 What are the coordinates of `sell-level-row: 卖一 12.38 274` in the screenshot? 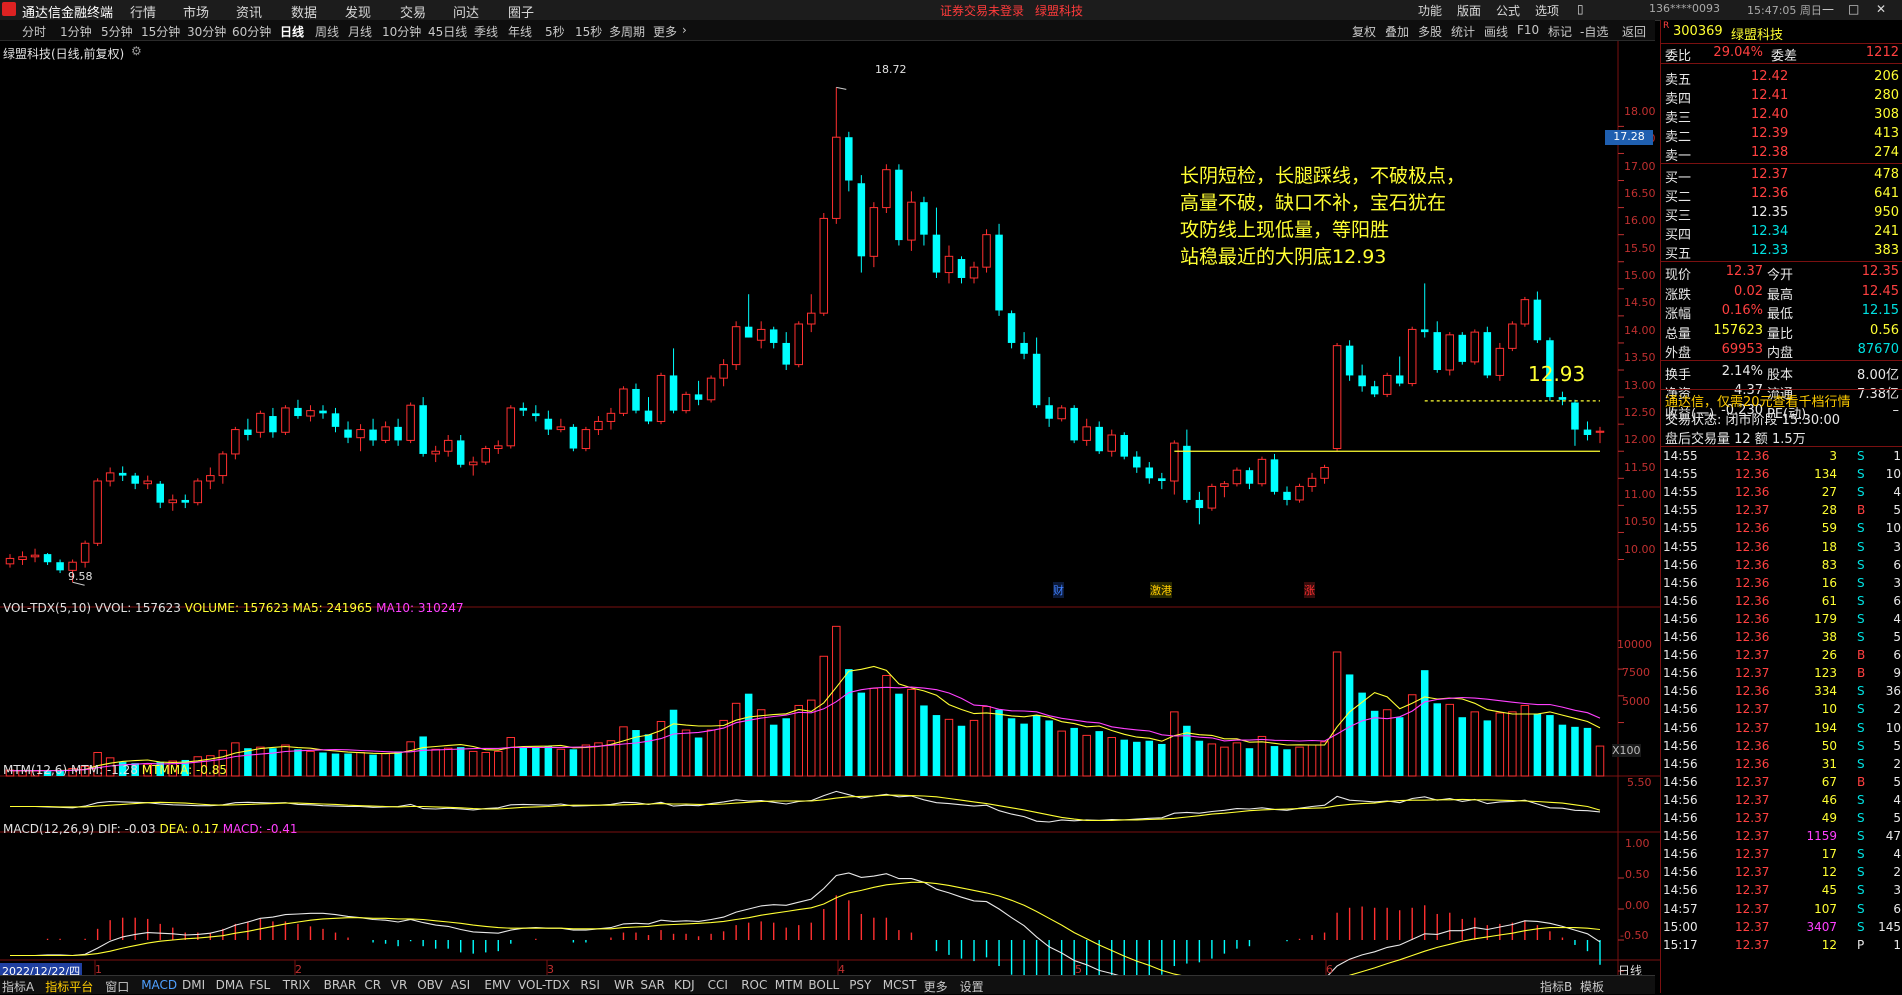 It's located at (1781, 154).